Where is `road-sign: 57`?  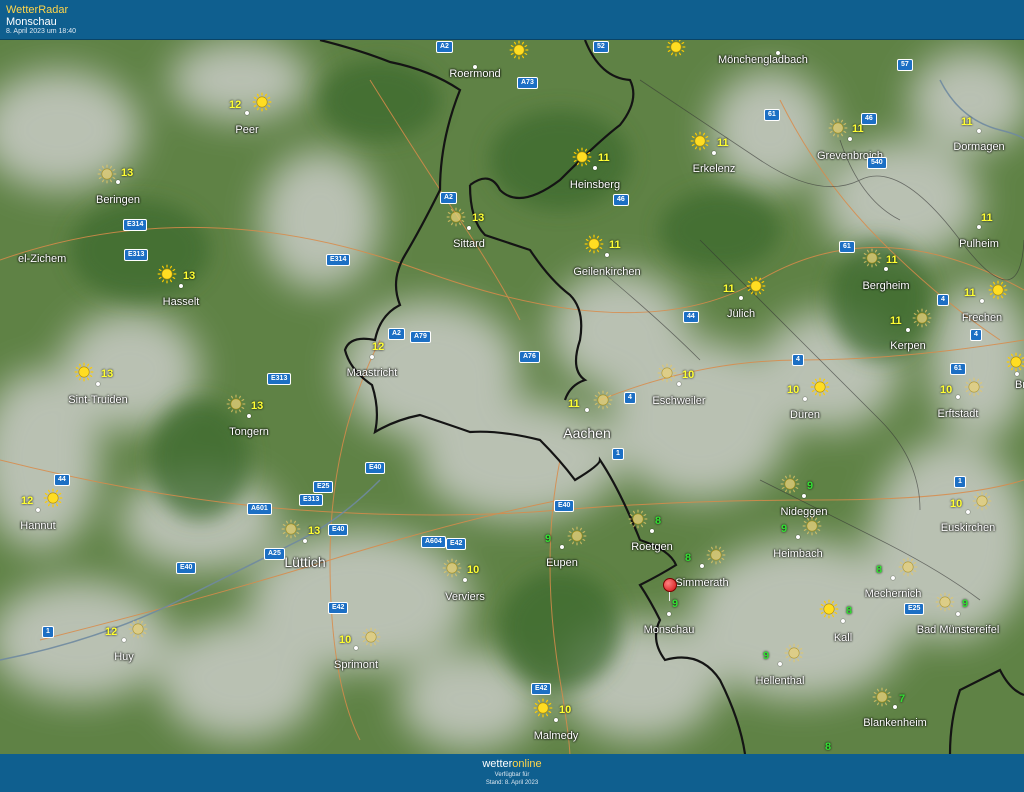
road-sign: 57 is located at coordinates (905, 65).